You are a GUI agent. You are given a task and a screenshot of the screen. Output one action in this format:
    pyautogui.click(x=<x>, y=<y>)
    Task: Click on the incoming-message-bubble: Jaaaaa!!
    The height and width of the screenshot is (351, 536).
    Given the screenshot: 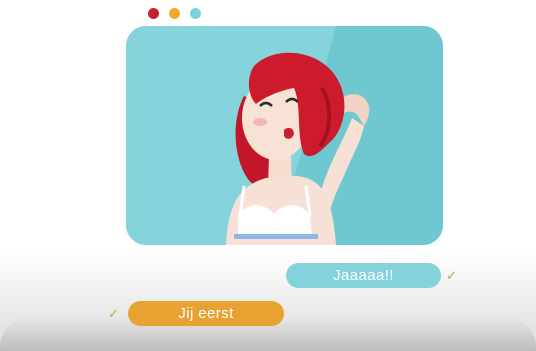 What is the action you would take?
    pyautogui.click(x=363, y=275)
    